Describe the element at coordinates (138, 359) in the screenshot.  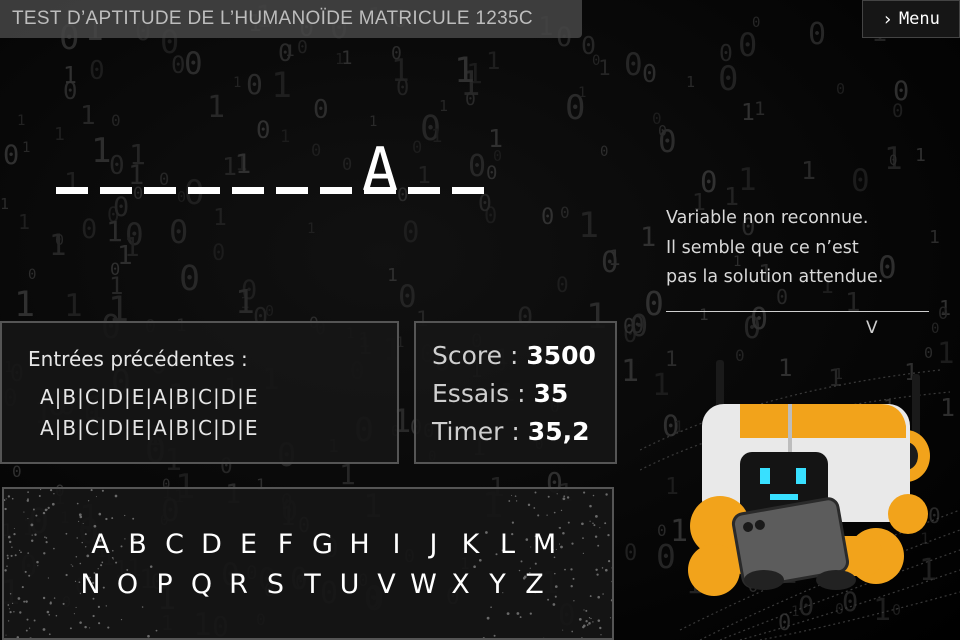
I see `previous-entries-title: Entrées précédentes :` at that location.